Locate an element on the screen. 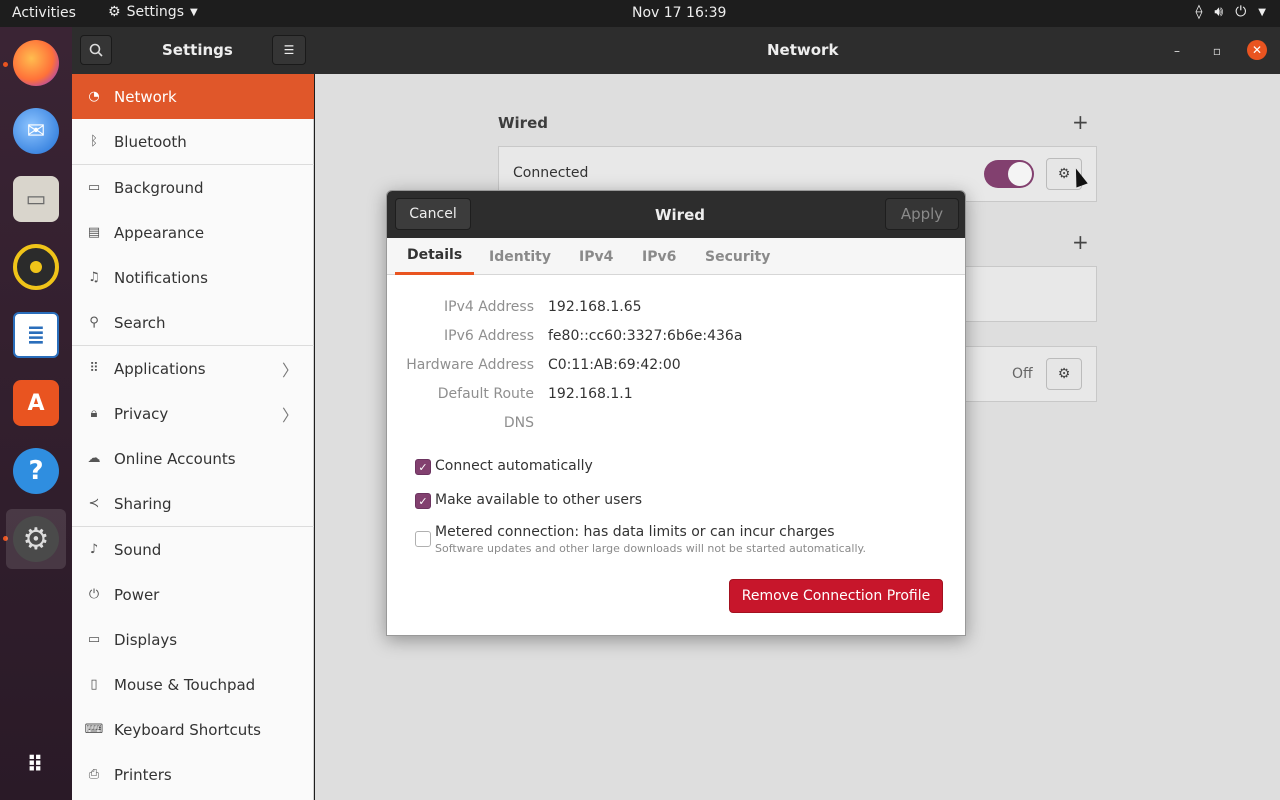  show-applications-button: ⠿ is located at coordinates (36, 765).